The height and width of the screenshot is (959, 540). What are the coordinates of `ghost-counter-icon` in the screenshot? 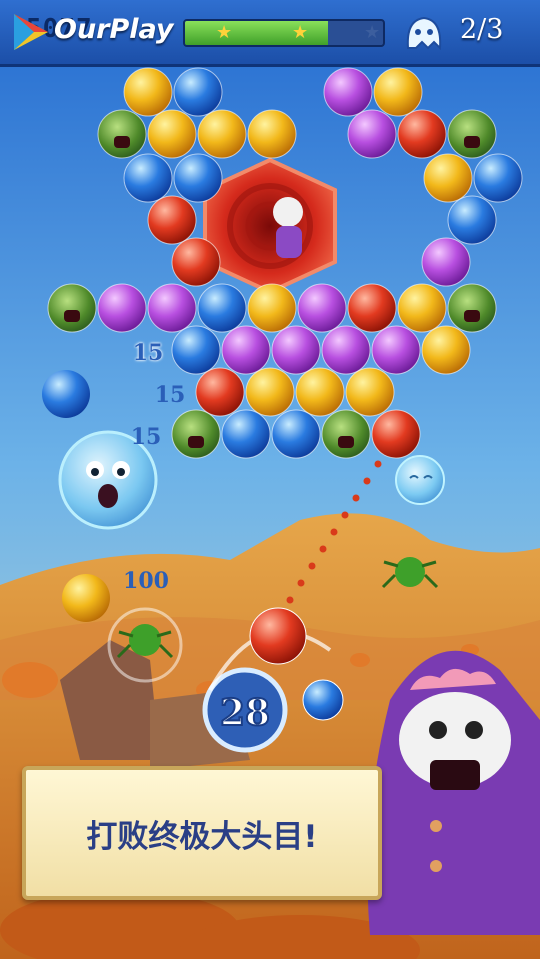 It's located at (424, 33).